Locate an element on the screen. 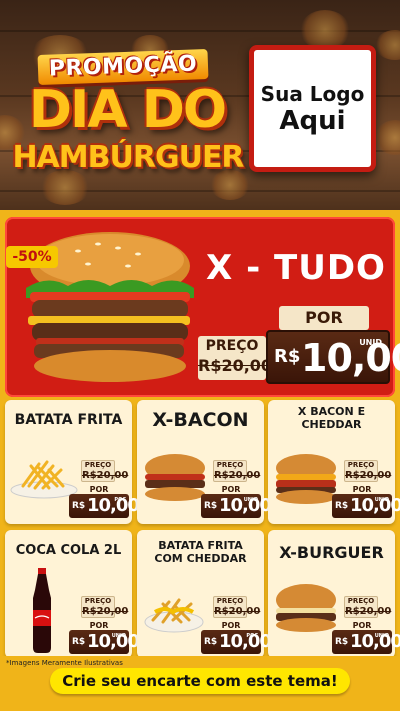 The height and width of the screenshot is (711, 400). old-price-tag: PREÇO R$20,00 is located at coordinates (235, 358).